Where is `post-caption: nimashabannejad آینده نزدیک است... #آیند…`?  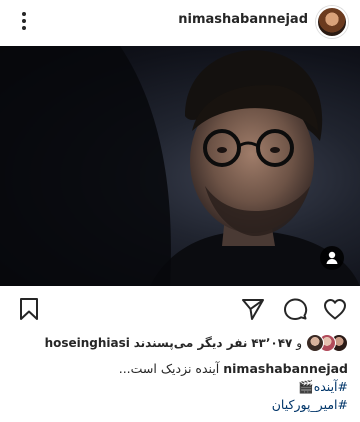
post-caption: nimashabannejad آینده نزدیک است... #آیند… is located at coordinates (180, 387).